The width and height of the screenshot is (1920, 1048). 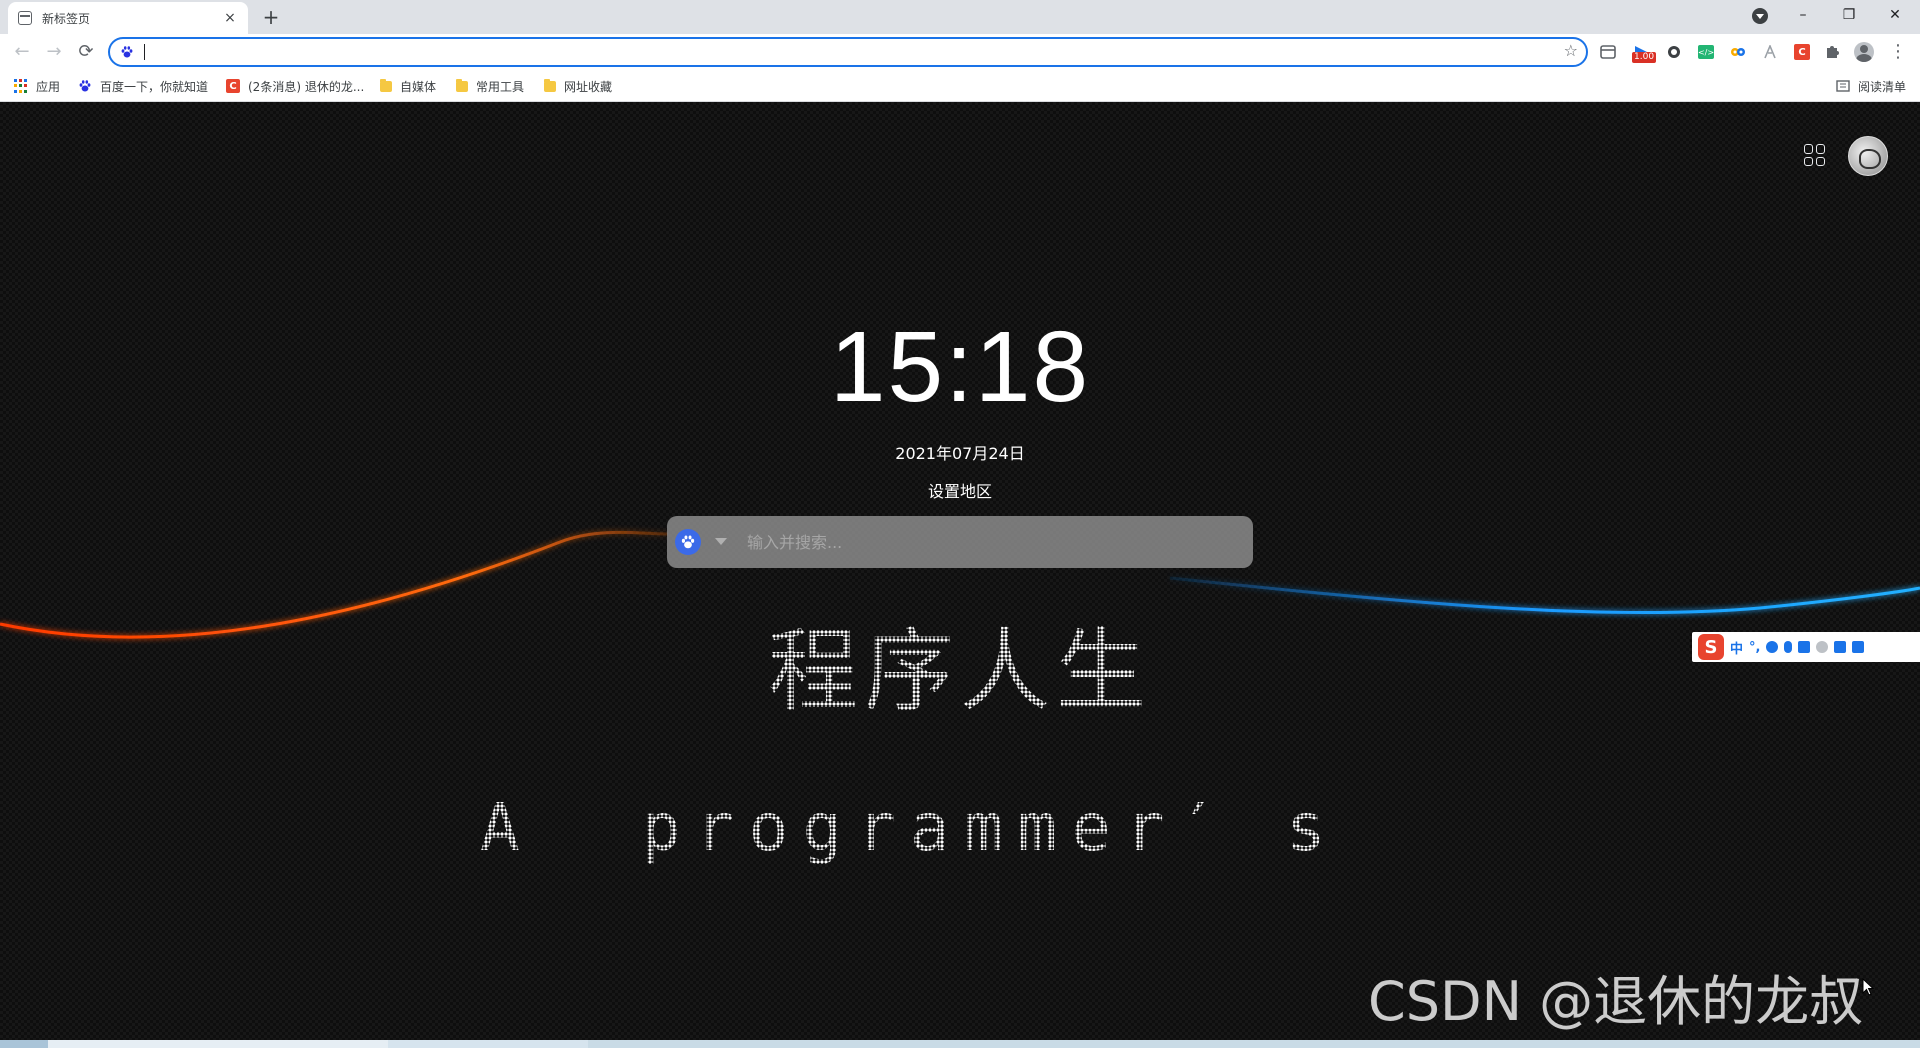 I want to click on bookmark-apps: 应用, so click(x=37, y=86).